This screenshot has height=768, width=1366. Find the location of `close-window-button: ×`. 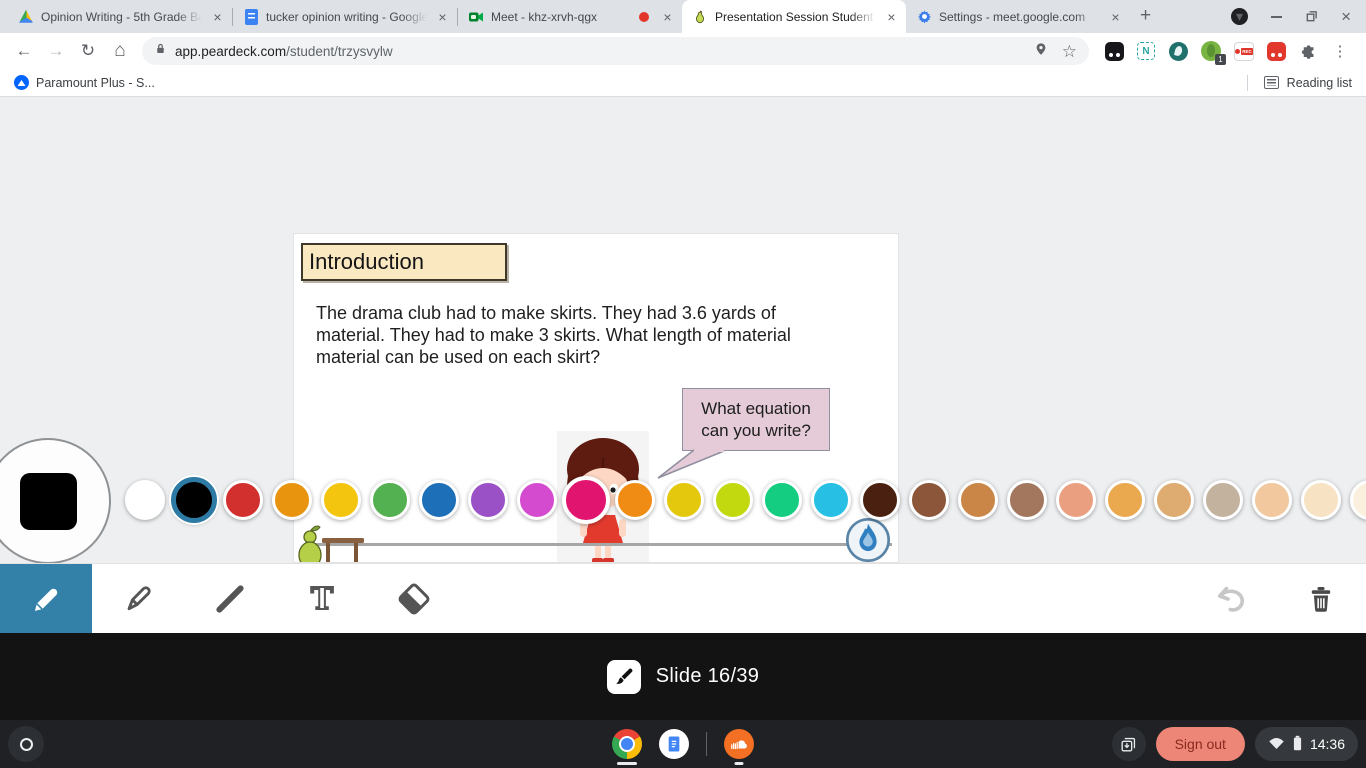

close-window-button: × is located at coordinates (1346, 17).